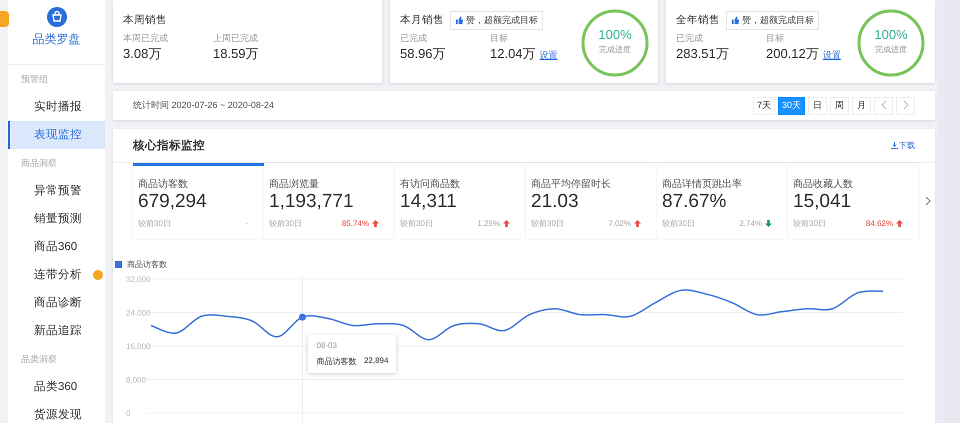 The width and height of the screenshot is (960, 423). What do you see at coordinates (336, 361) in the screenshot?
I see `tooltip-label: 商品访客数` at bounding box center [336, 361].